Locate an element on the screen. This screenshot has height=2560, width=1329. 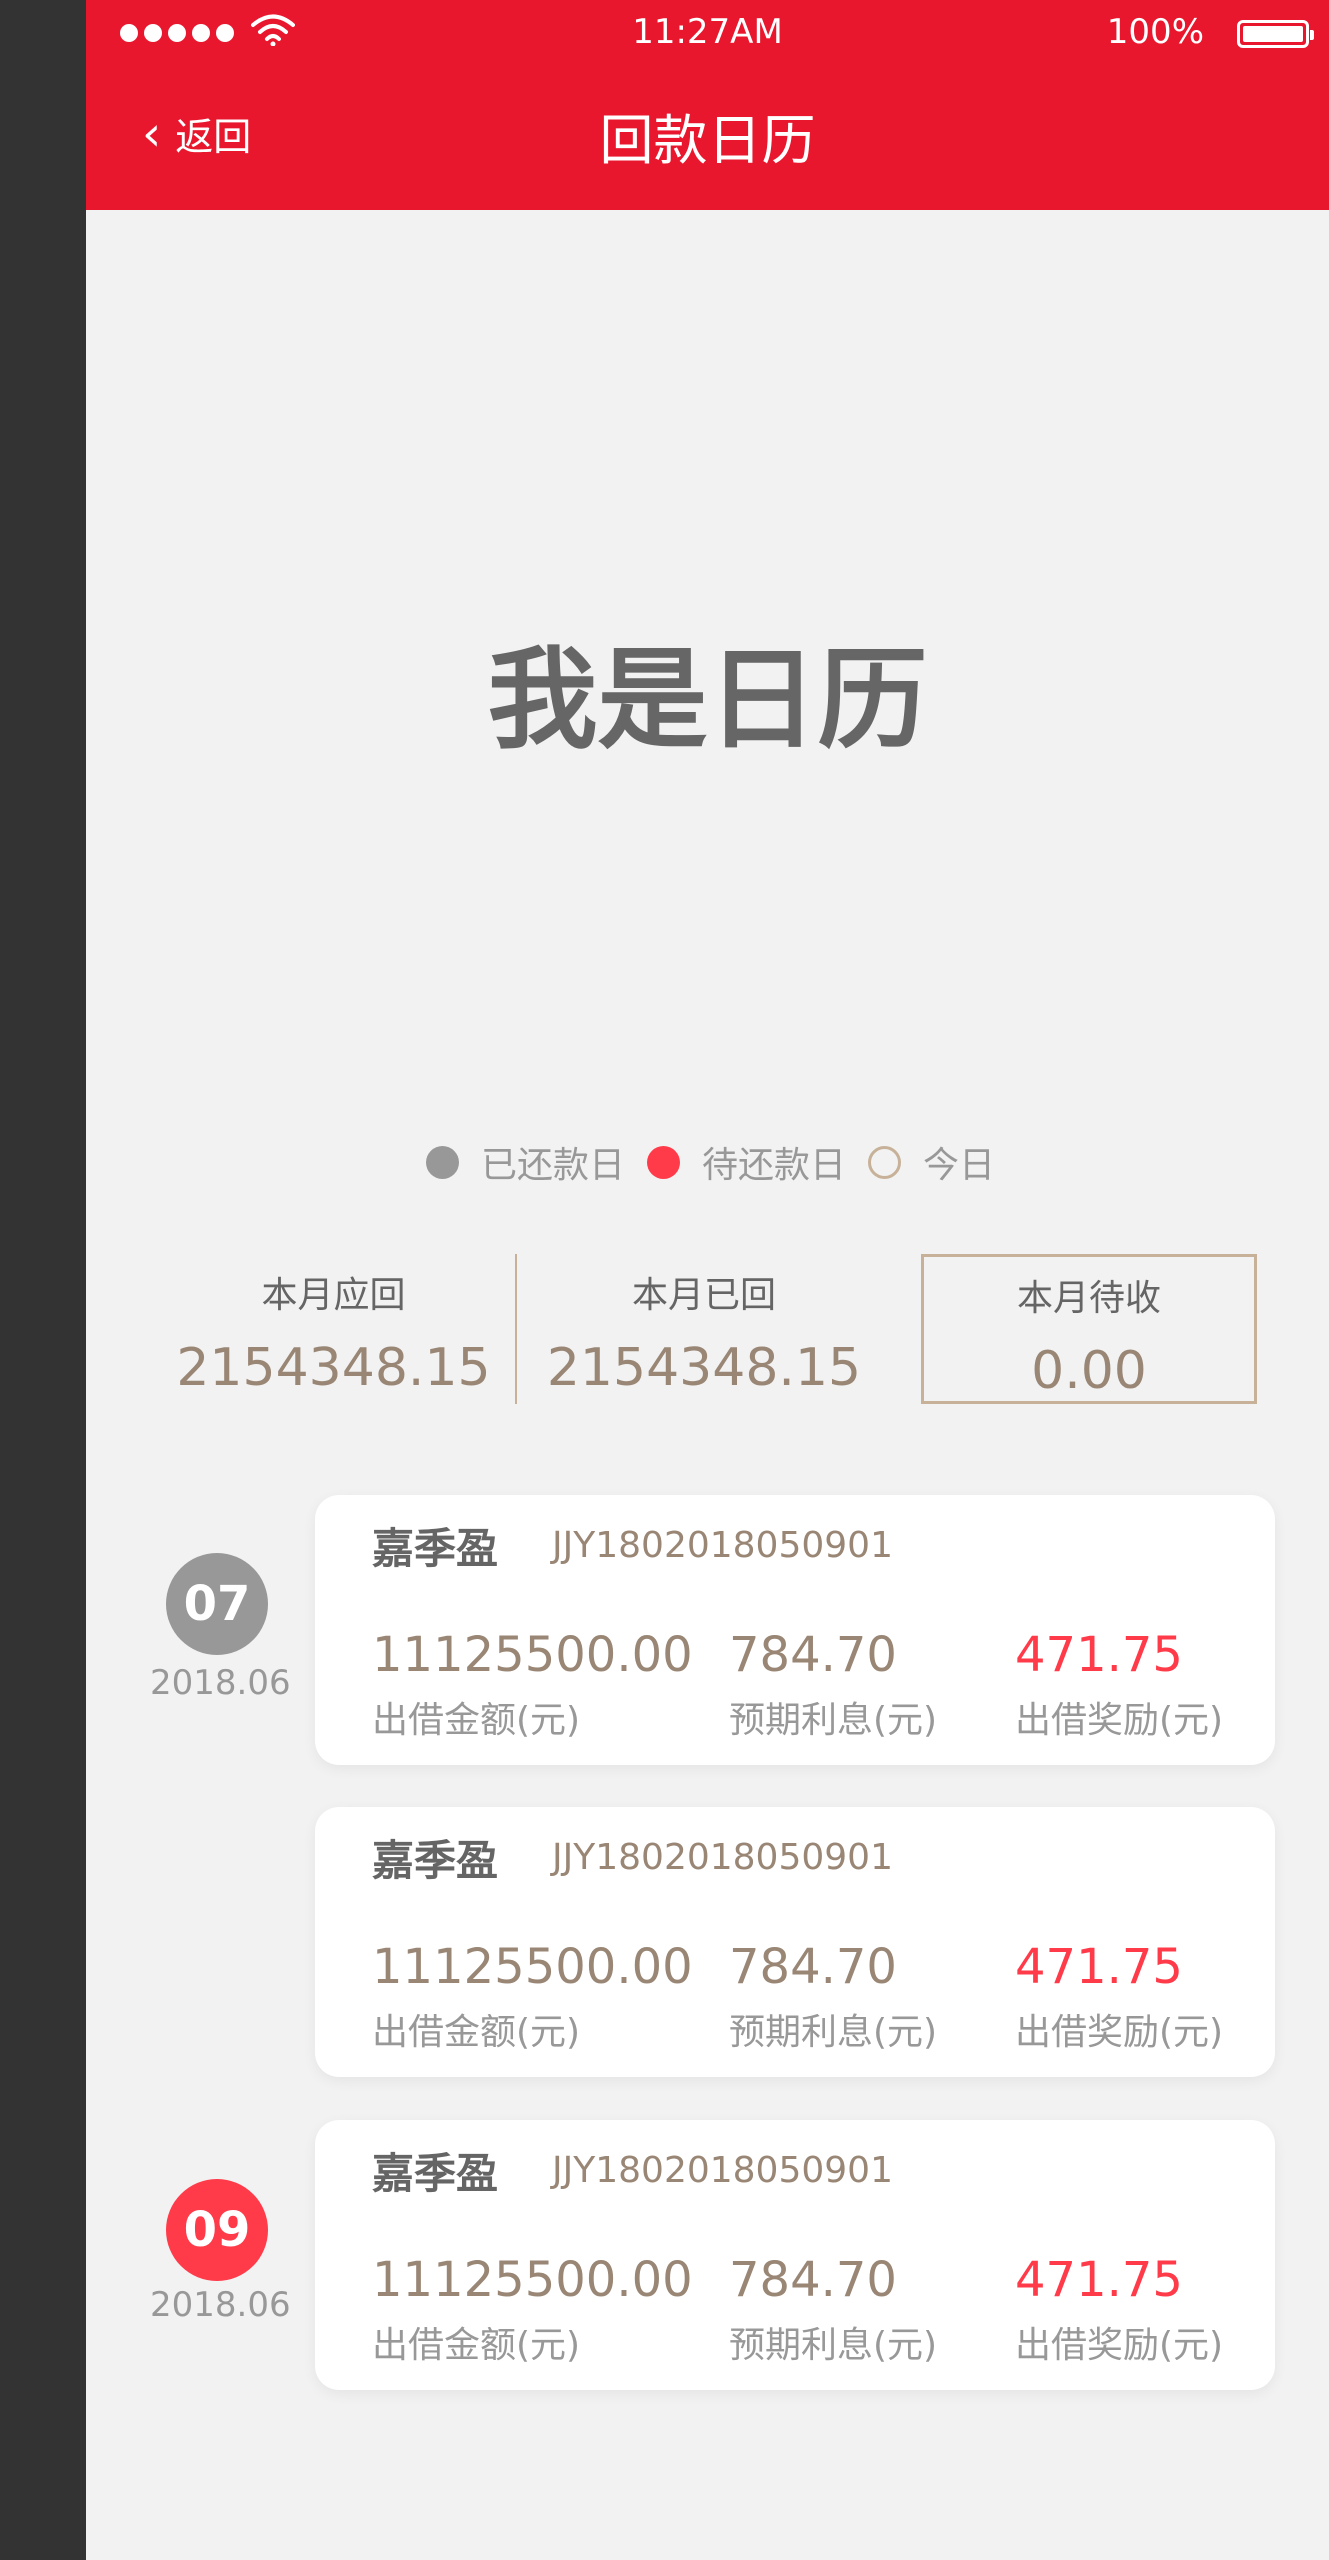
date-day-badge: 09 is located at coordinates (217, 2230).